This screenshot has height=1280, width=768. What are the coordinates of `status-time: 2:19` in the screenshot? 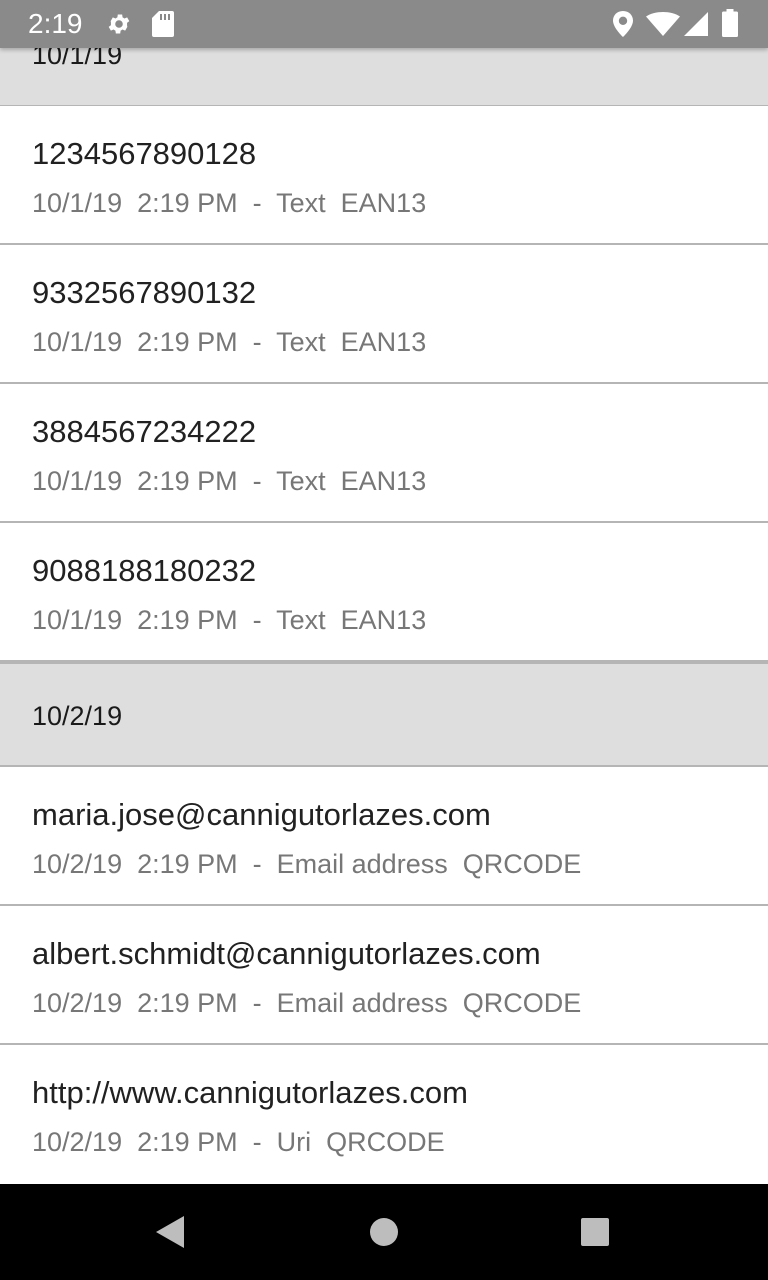 It's located at (55, 23).